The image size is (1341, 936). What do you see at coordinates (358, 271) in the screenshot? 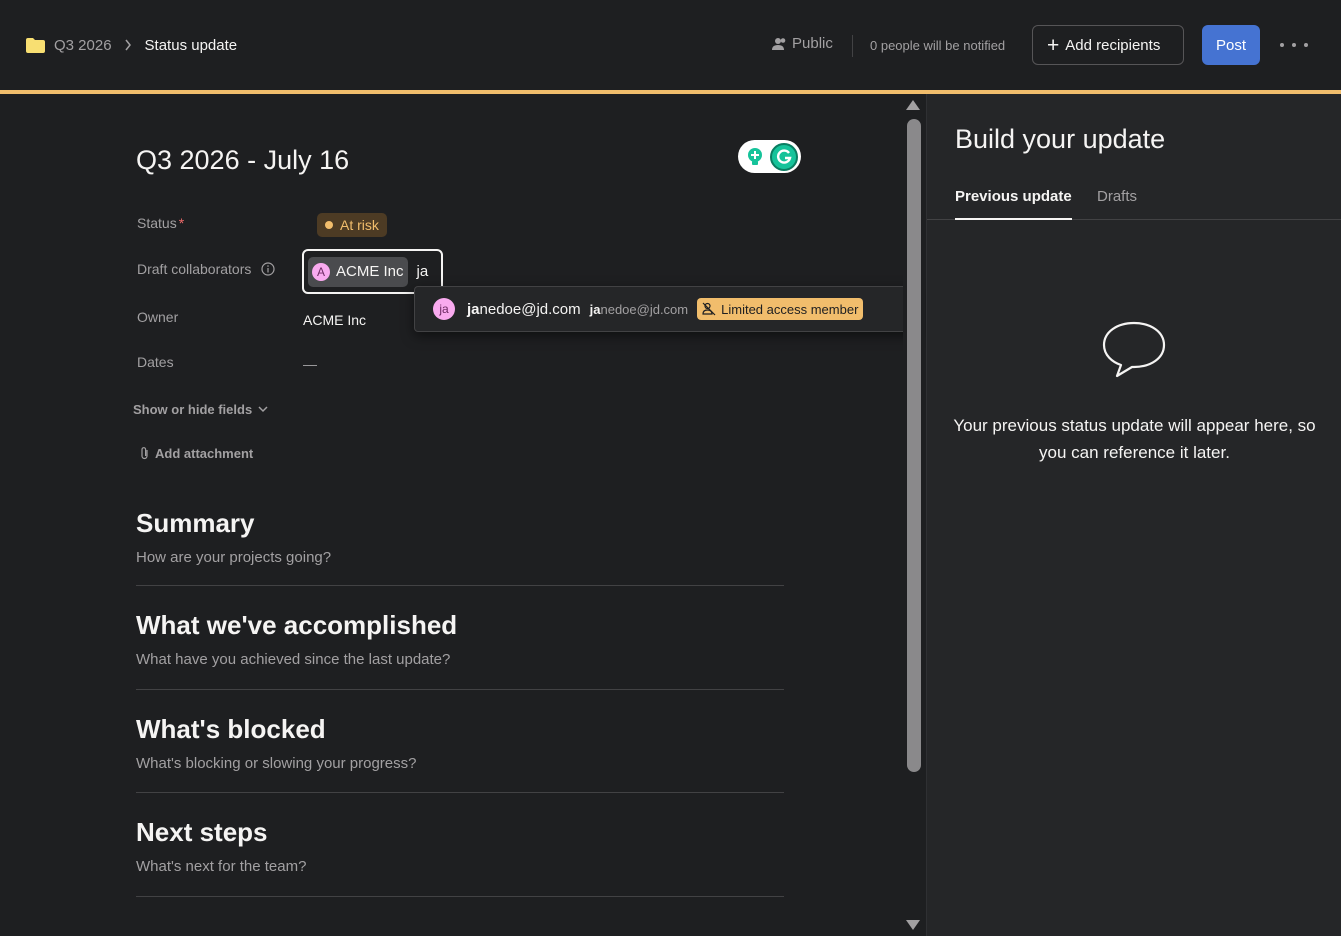
I see `collaborator-token: A ACME Inc` at bounding box center [358, 271].